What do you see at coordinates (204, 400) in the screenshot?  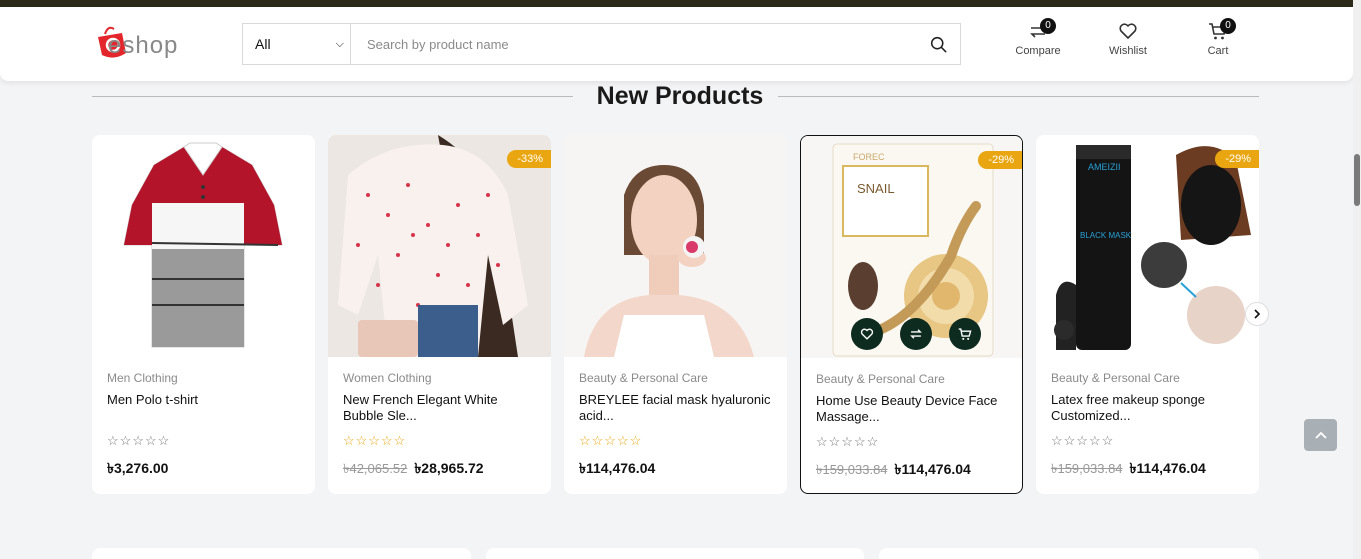 I see `product-name: Men Polo t-shirt` at bounding box center [204, 400].